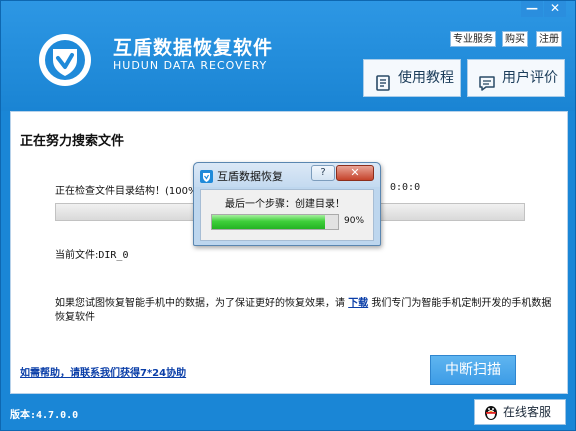  I want to click on chat-icon, so click(487, 88).